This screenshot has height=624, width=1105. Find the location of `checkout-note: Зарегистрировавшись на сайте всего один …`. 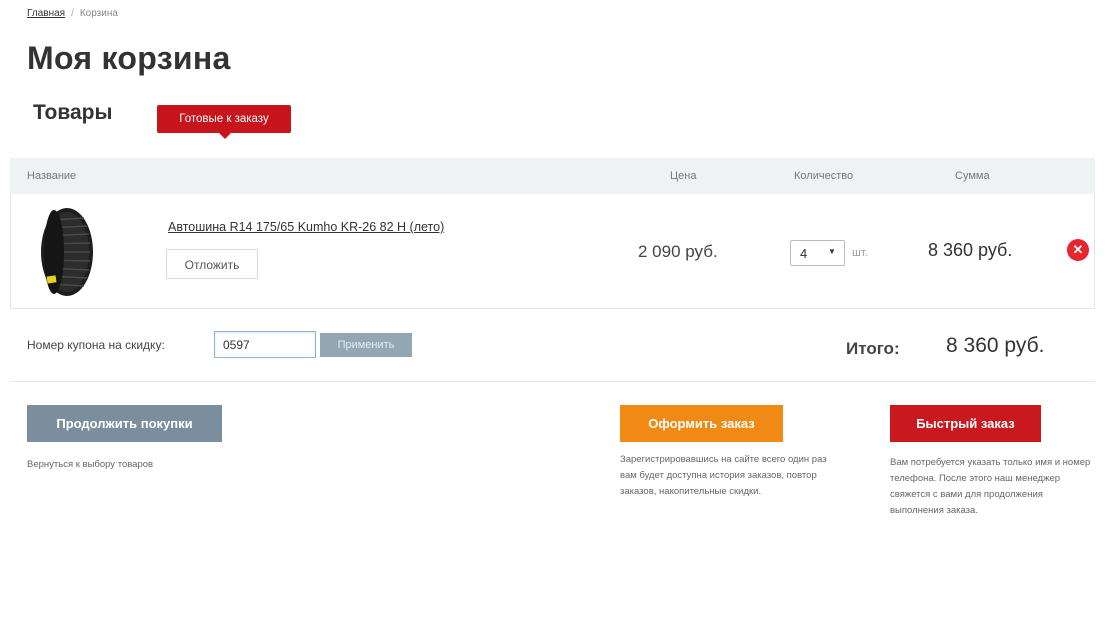

checkout-note: Зарегистрировавшись на сайте всего один … is located at coordinates (723, 475).